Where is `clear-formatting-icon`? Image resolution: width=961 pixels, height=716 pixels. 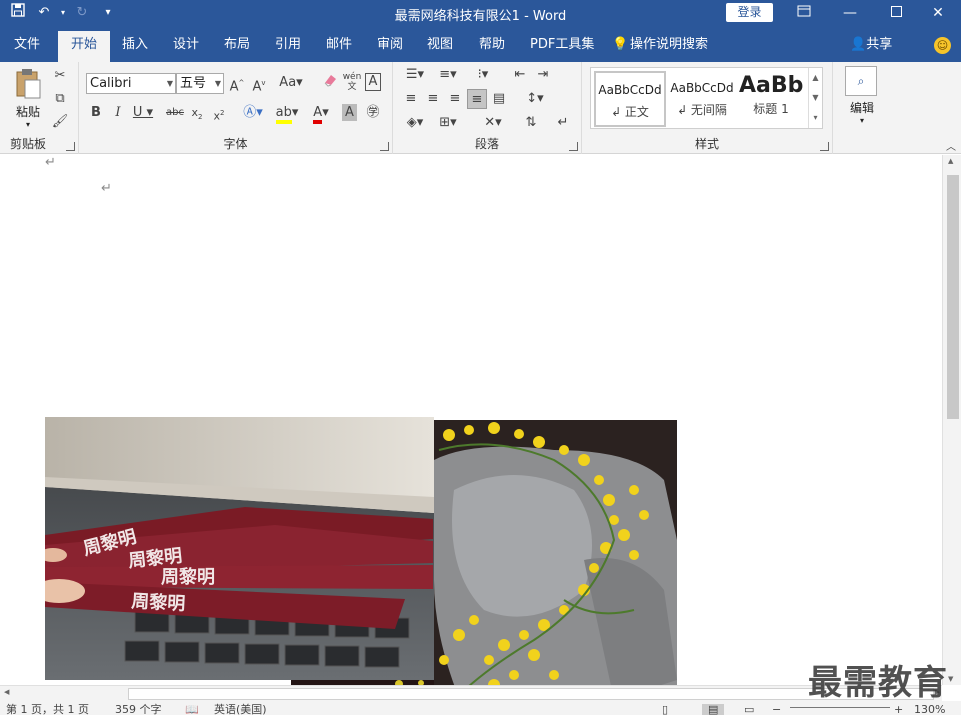 clear-formatting-icon is located at coordinates (330, 83).